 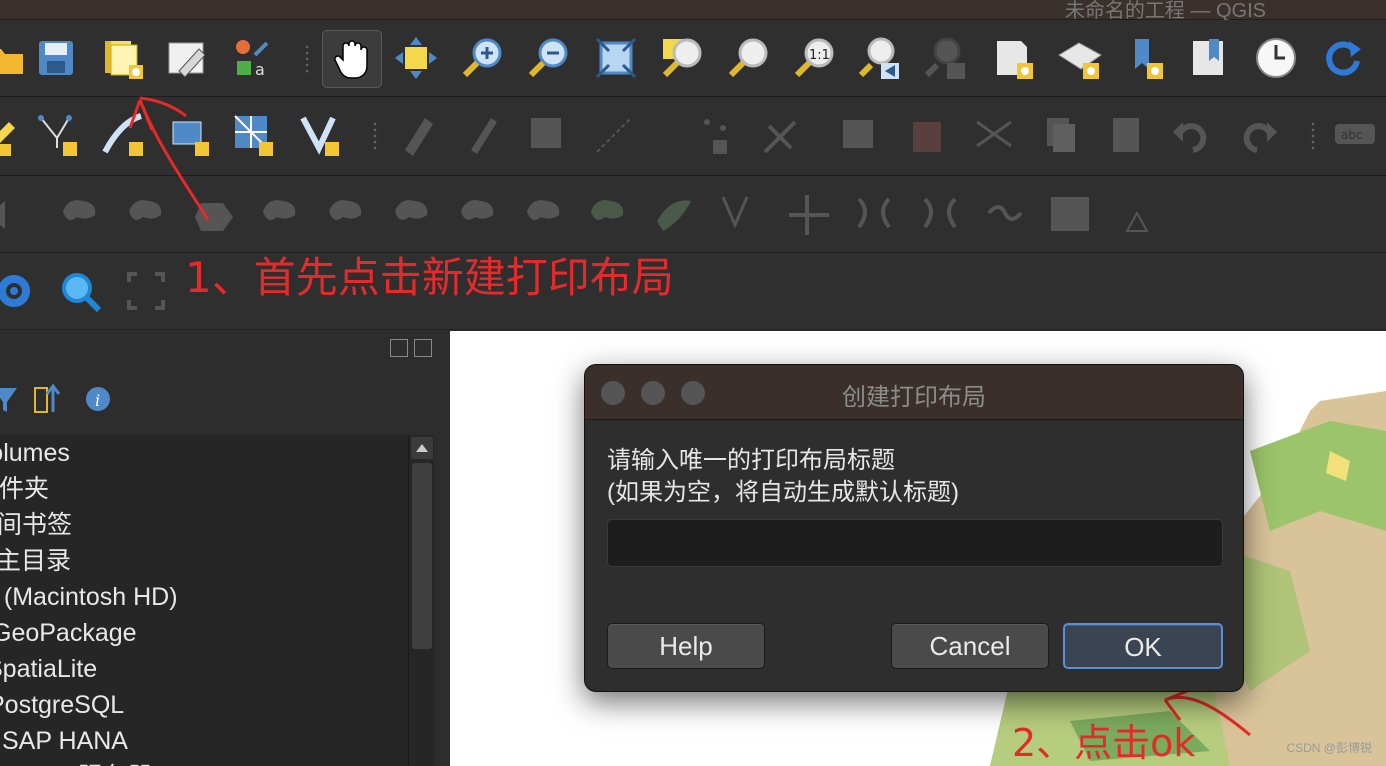 I want to click on dialog-titlebar: 创建打印布局, so click(x=914, y=392).